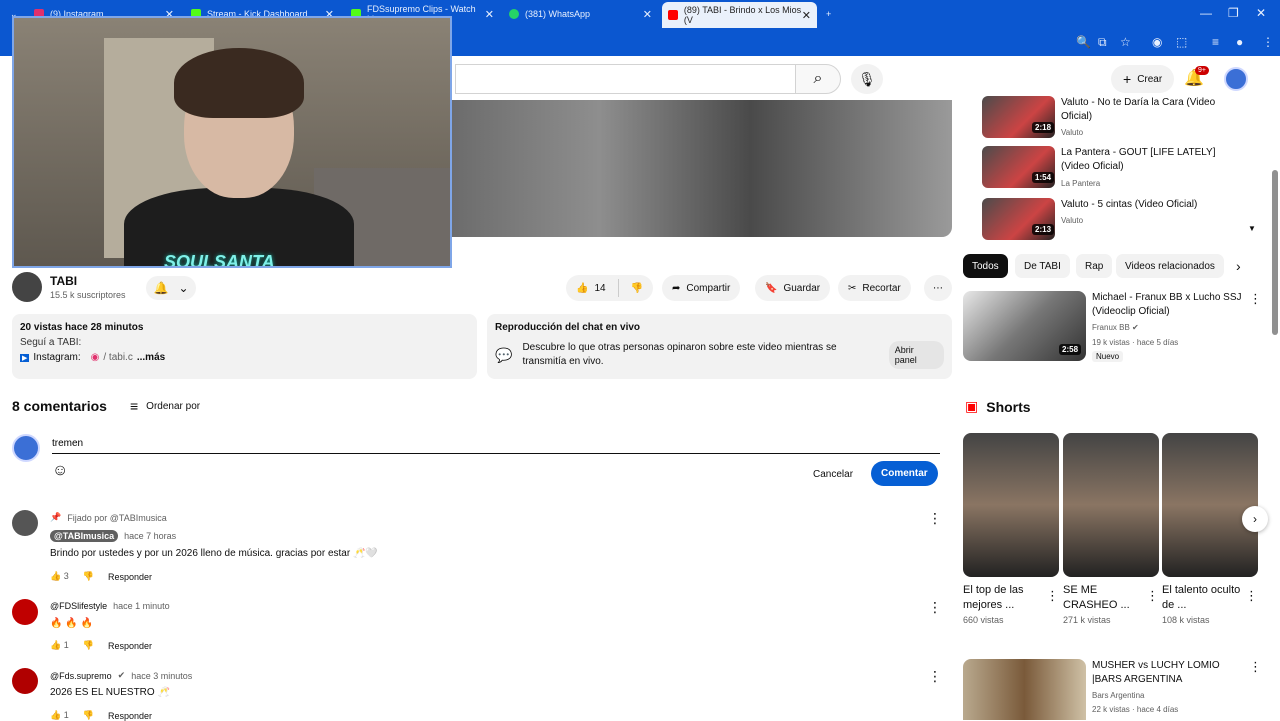 The image size is (1280, 721). I want to click on filter-chip-related: Videos relacionados, so click(1170, 266).